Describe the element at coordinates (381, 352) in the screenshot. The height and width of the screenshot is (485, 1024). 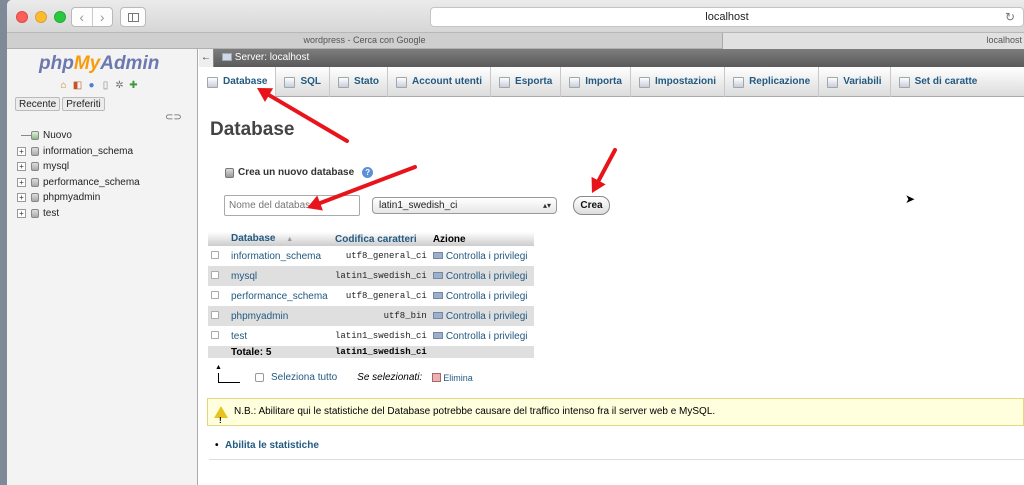
I see `total-collation: latin1_swedish_ci` at that location.